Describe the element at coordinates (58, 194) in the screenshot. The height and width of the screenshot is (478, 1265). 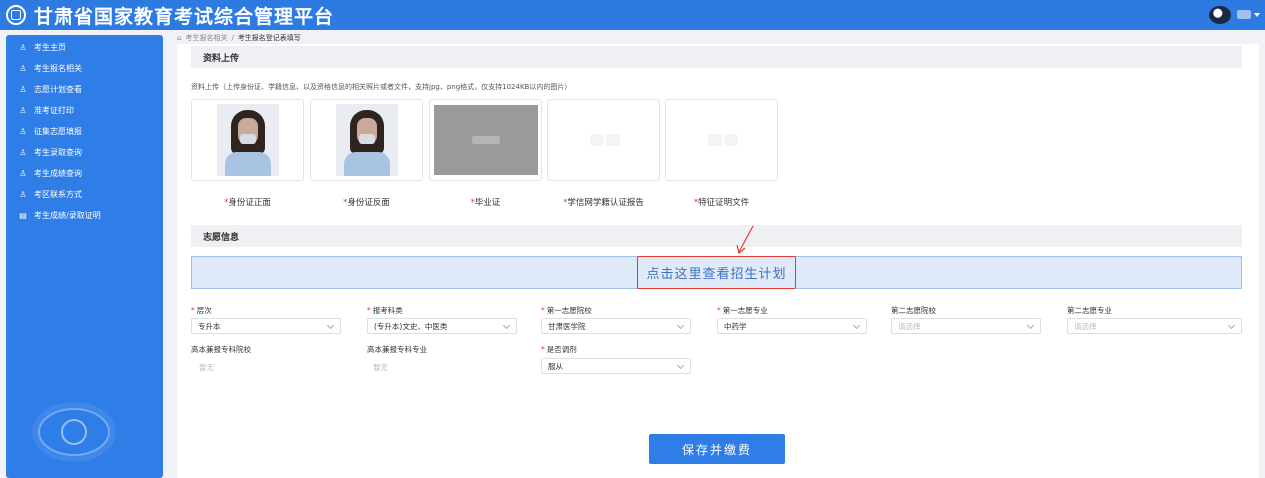
I see `sidebar-item-label: 考区联系方式` at that location.